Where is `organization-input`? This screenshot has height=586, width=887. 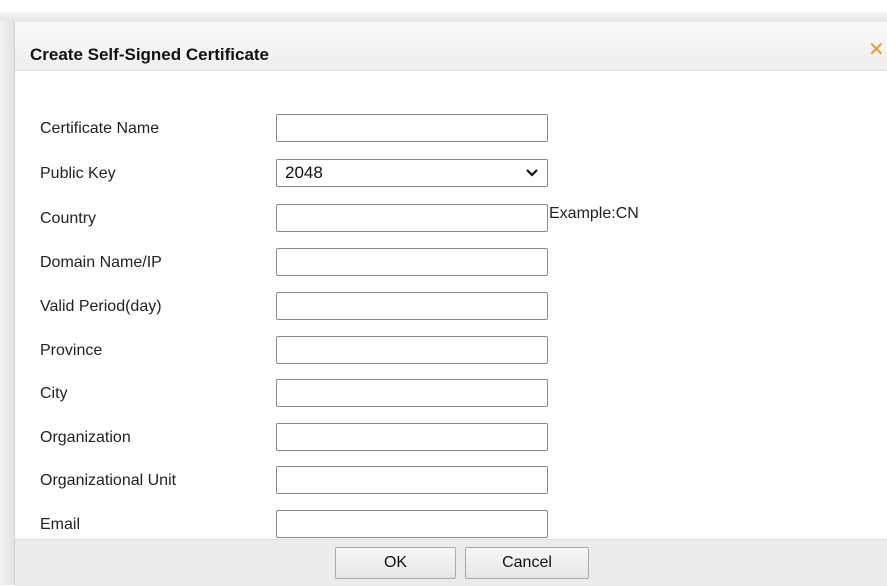
organization-input is located at coordinates (412, 437).